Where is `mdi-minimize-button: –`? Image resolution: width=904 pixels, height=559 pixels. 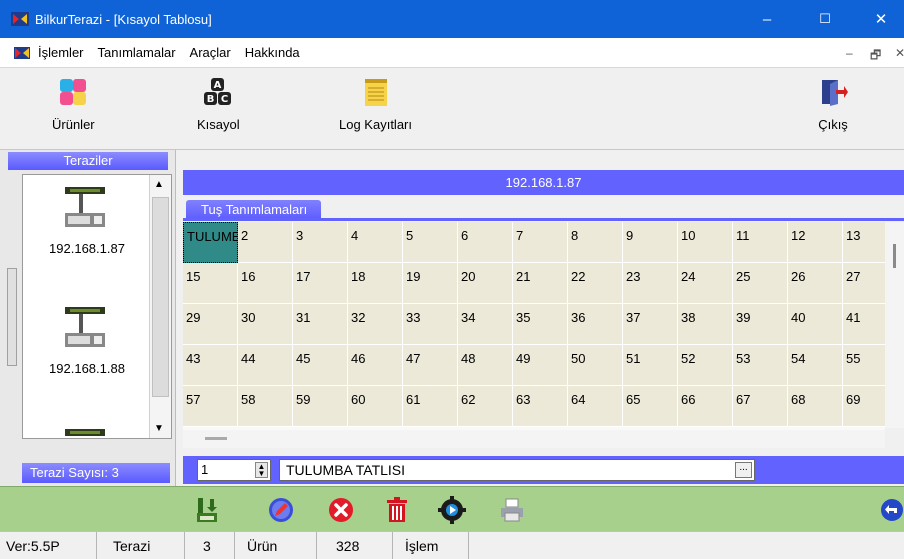 mdi-minimize-button: – is located at coordinates (849, 53).